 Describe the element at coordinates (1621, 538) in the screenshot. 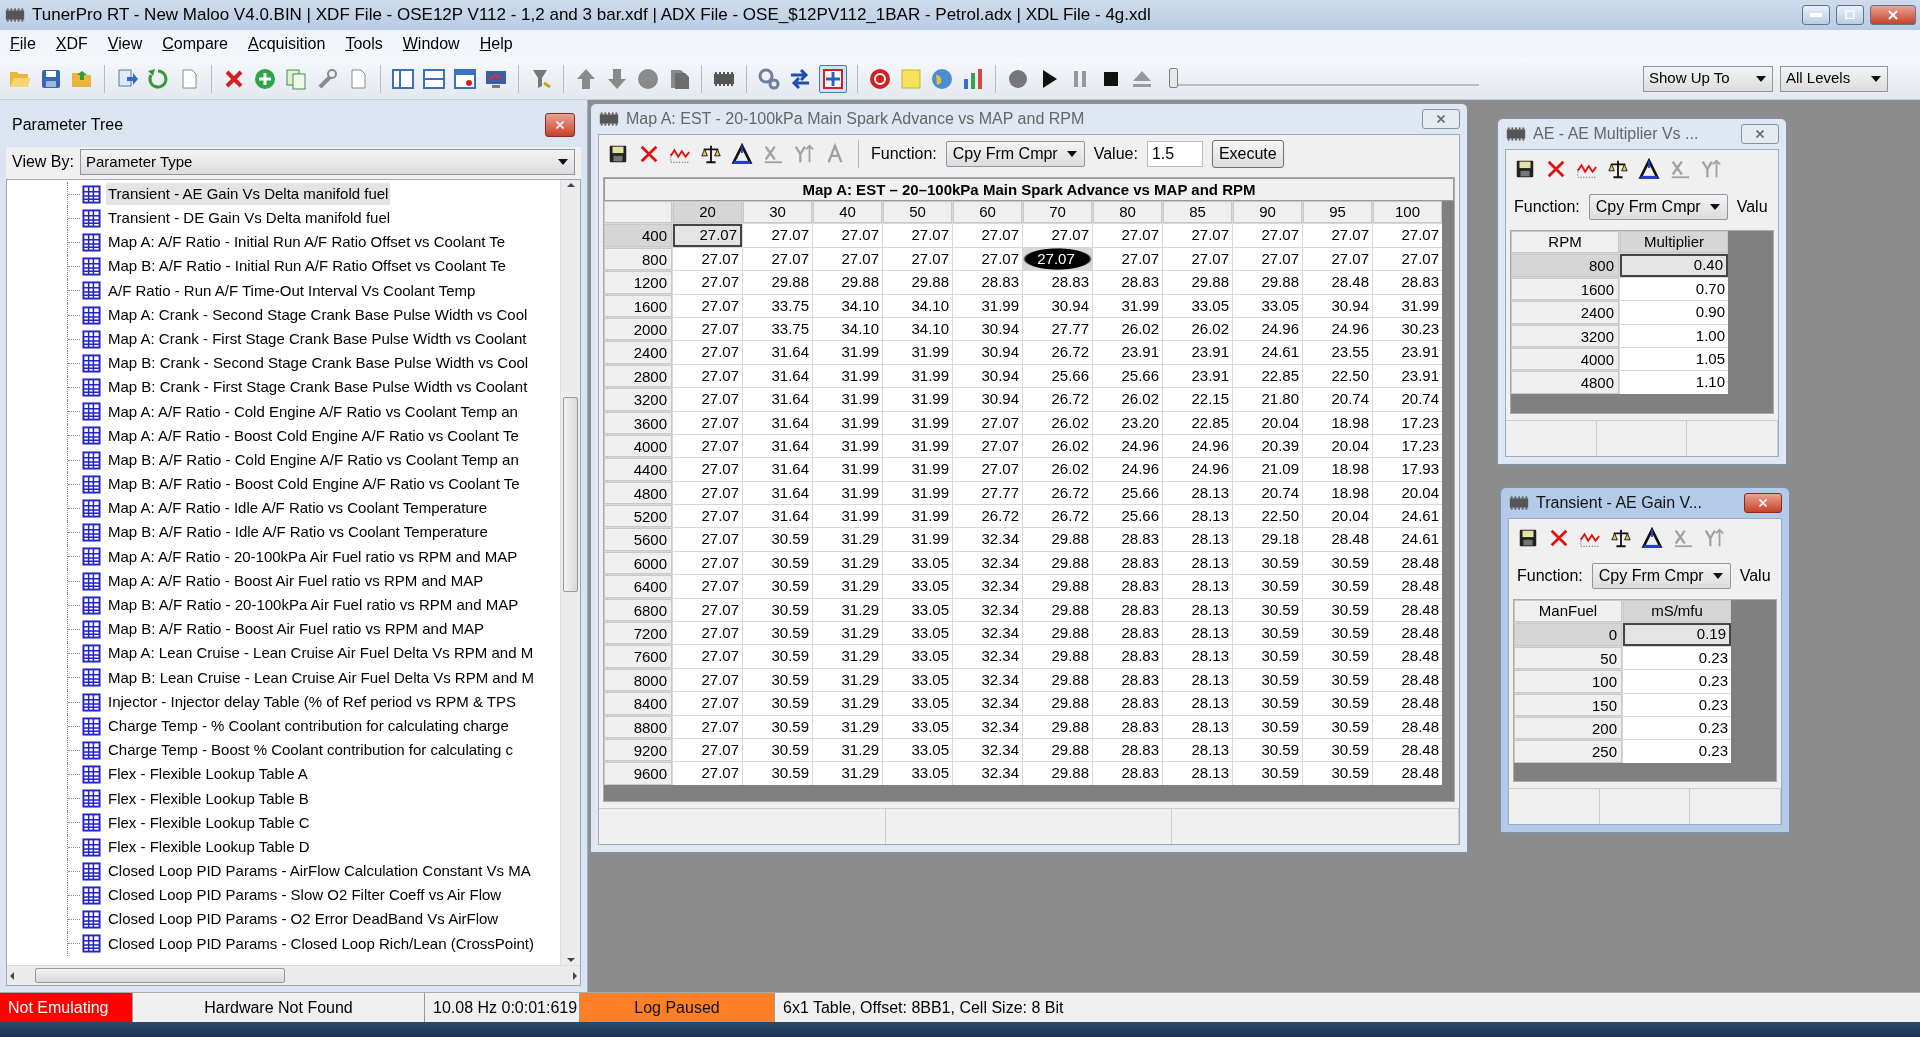

I see `balance-icon` at that location.